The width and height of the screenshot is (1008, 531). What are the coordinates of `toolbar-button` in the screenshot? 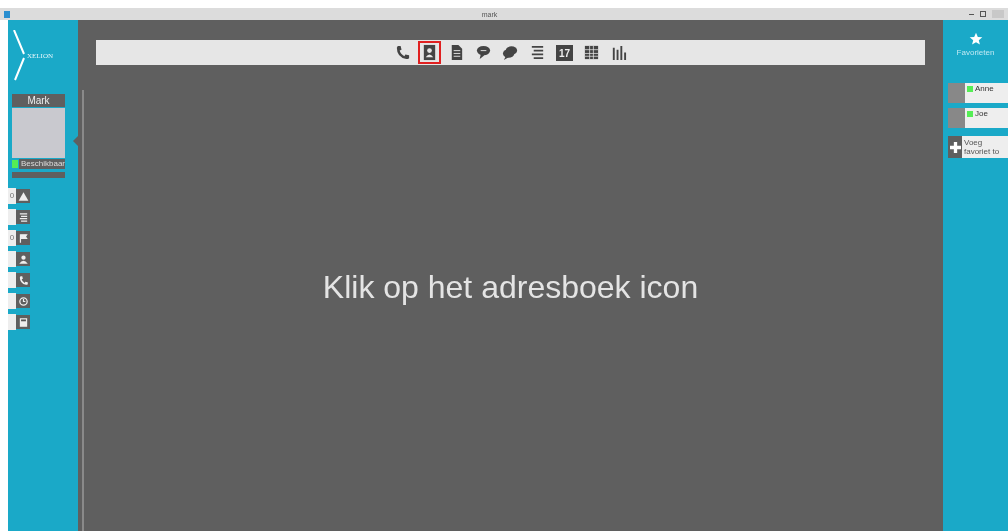 It's located at (429, 52).